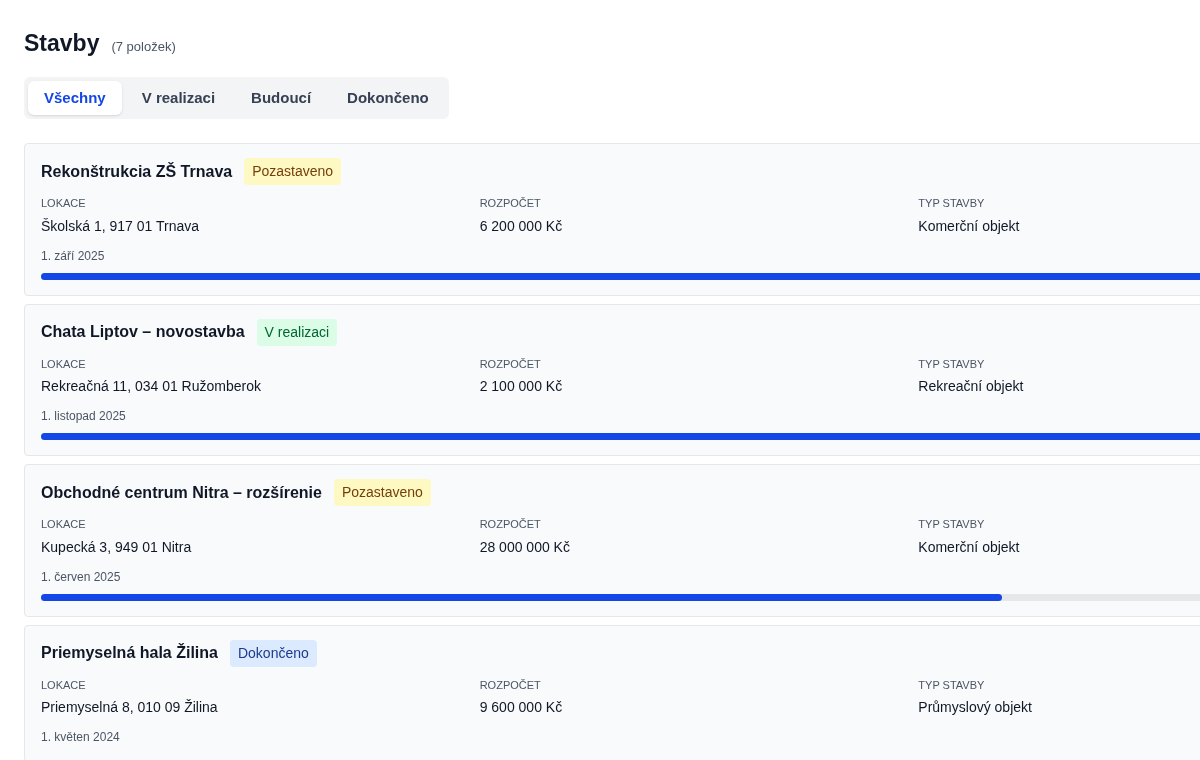 The height and width of the screenshot is (760, 1200). Describe the element at coordinates (521, 226) in the screenshot. I see `field-value: 6 200 000 Kč` at that location.